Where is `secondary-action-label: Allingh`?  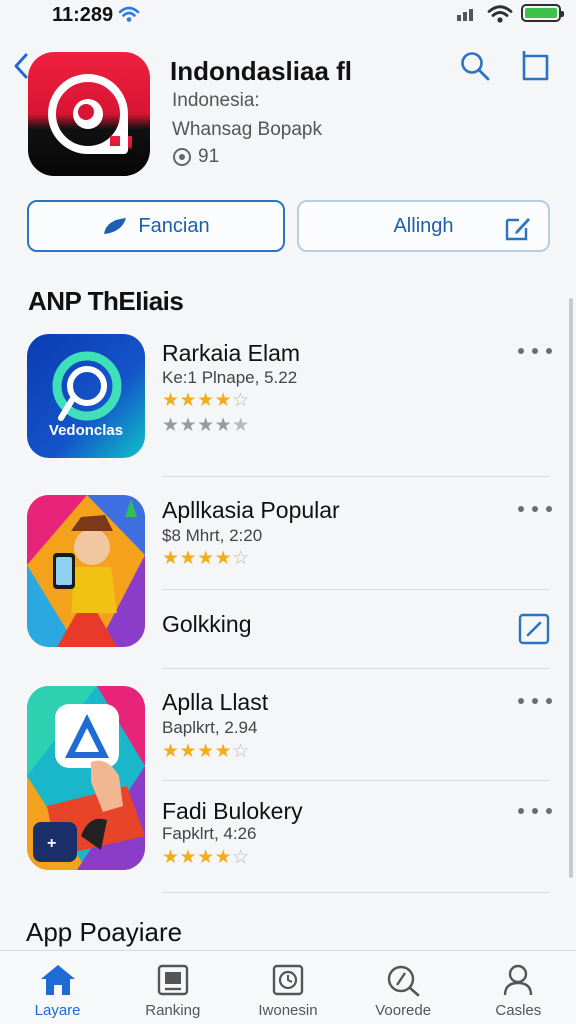
secondary-action-label: Allingh is located at coordinates (423, 225).